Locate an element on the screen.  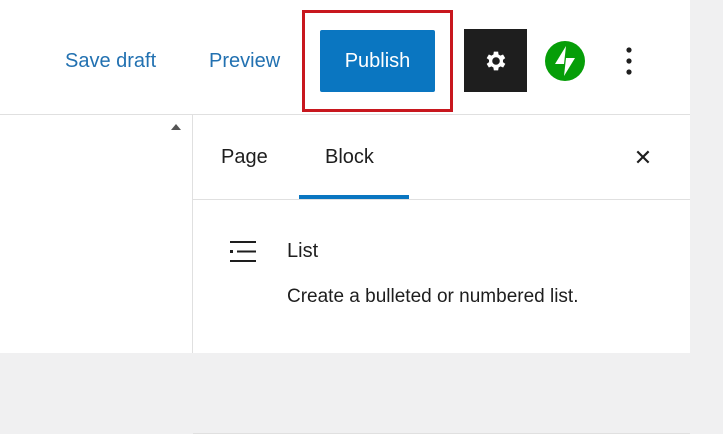
jetpack-button is located at coordinates (565, 61).